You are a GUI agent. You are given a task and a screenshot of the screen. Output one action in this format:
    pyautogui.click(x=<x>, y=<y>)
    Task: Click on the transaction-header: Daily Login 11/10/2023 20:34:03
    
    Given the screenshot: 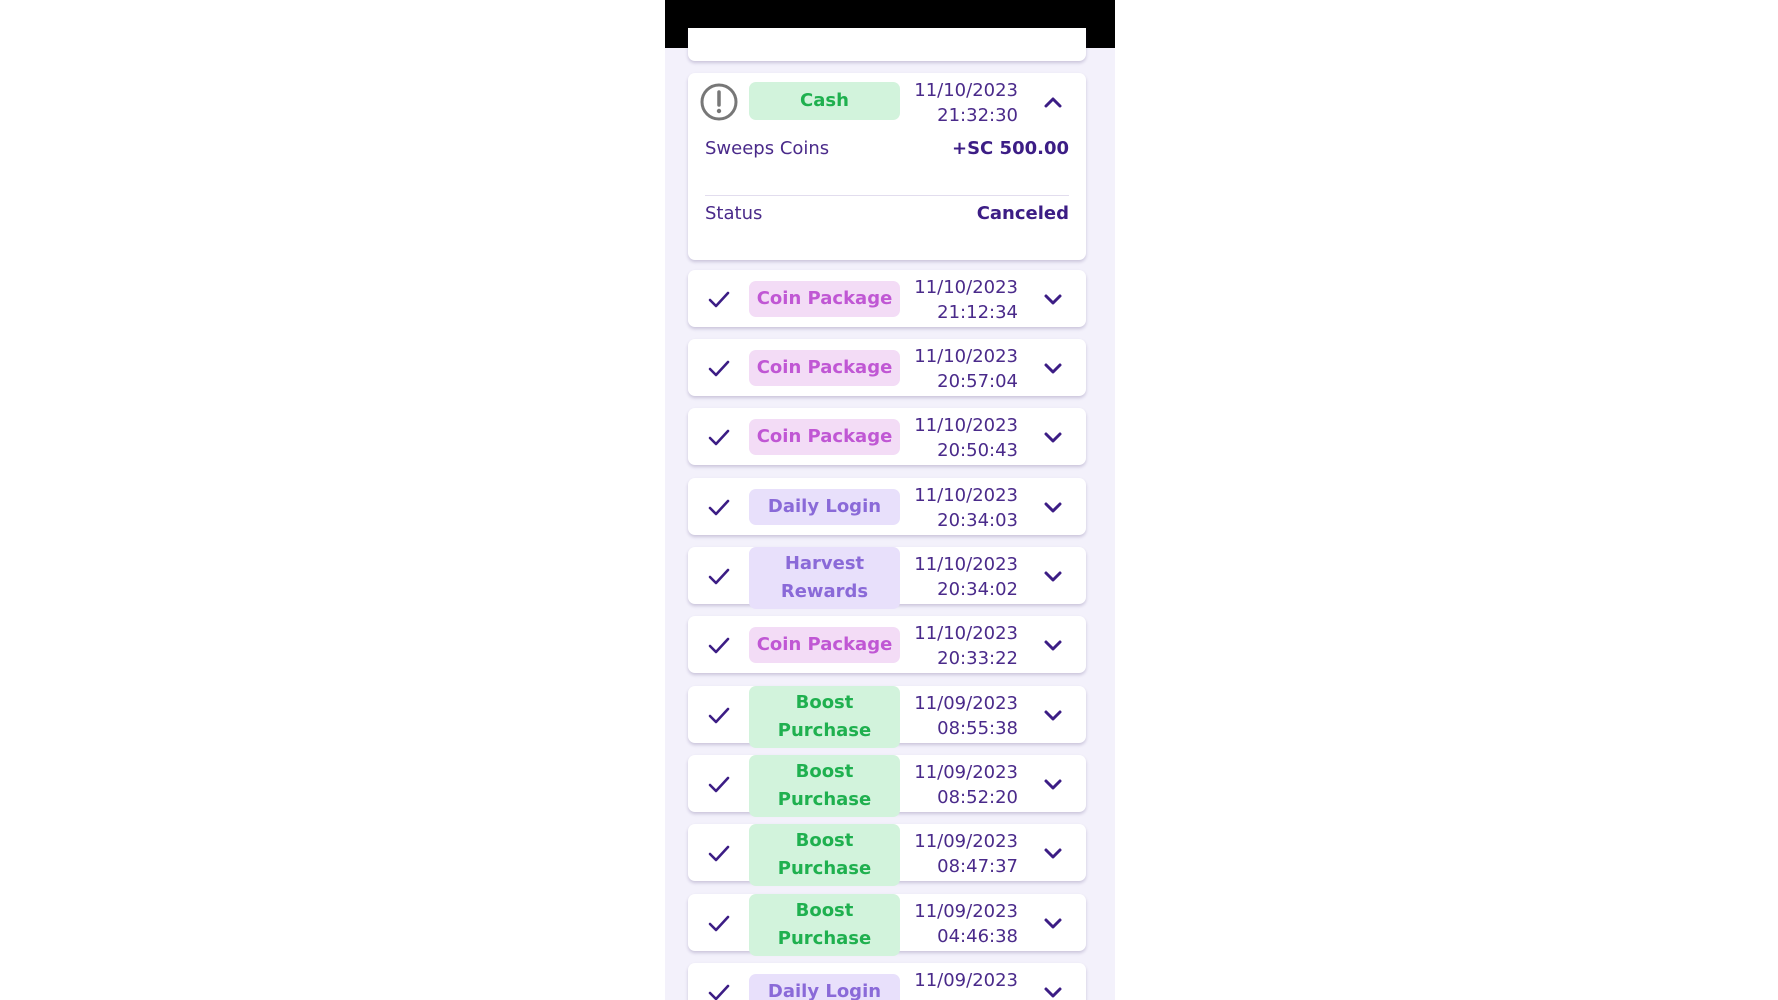 What is the action you would take?
    pyautogui.click(x=887, y=506)
    